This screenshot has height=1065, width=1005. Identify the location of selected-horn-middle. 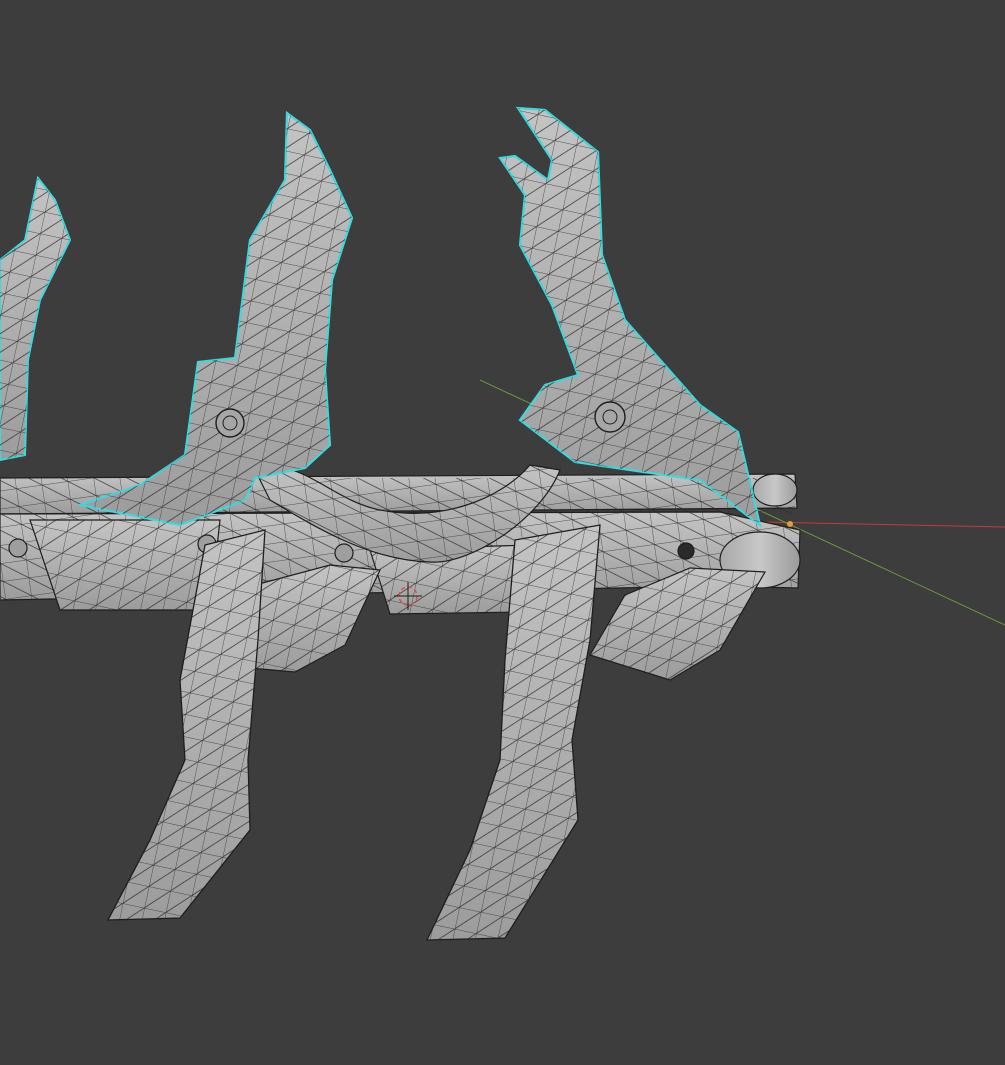
(214, 318).